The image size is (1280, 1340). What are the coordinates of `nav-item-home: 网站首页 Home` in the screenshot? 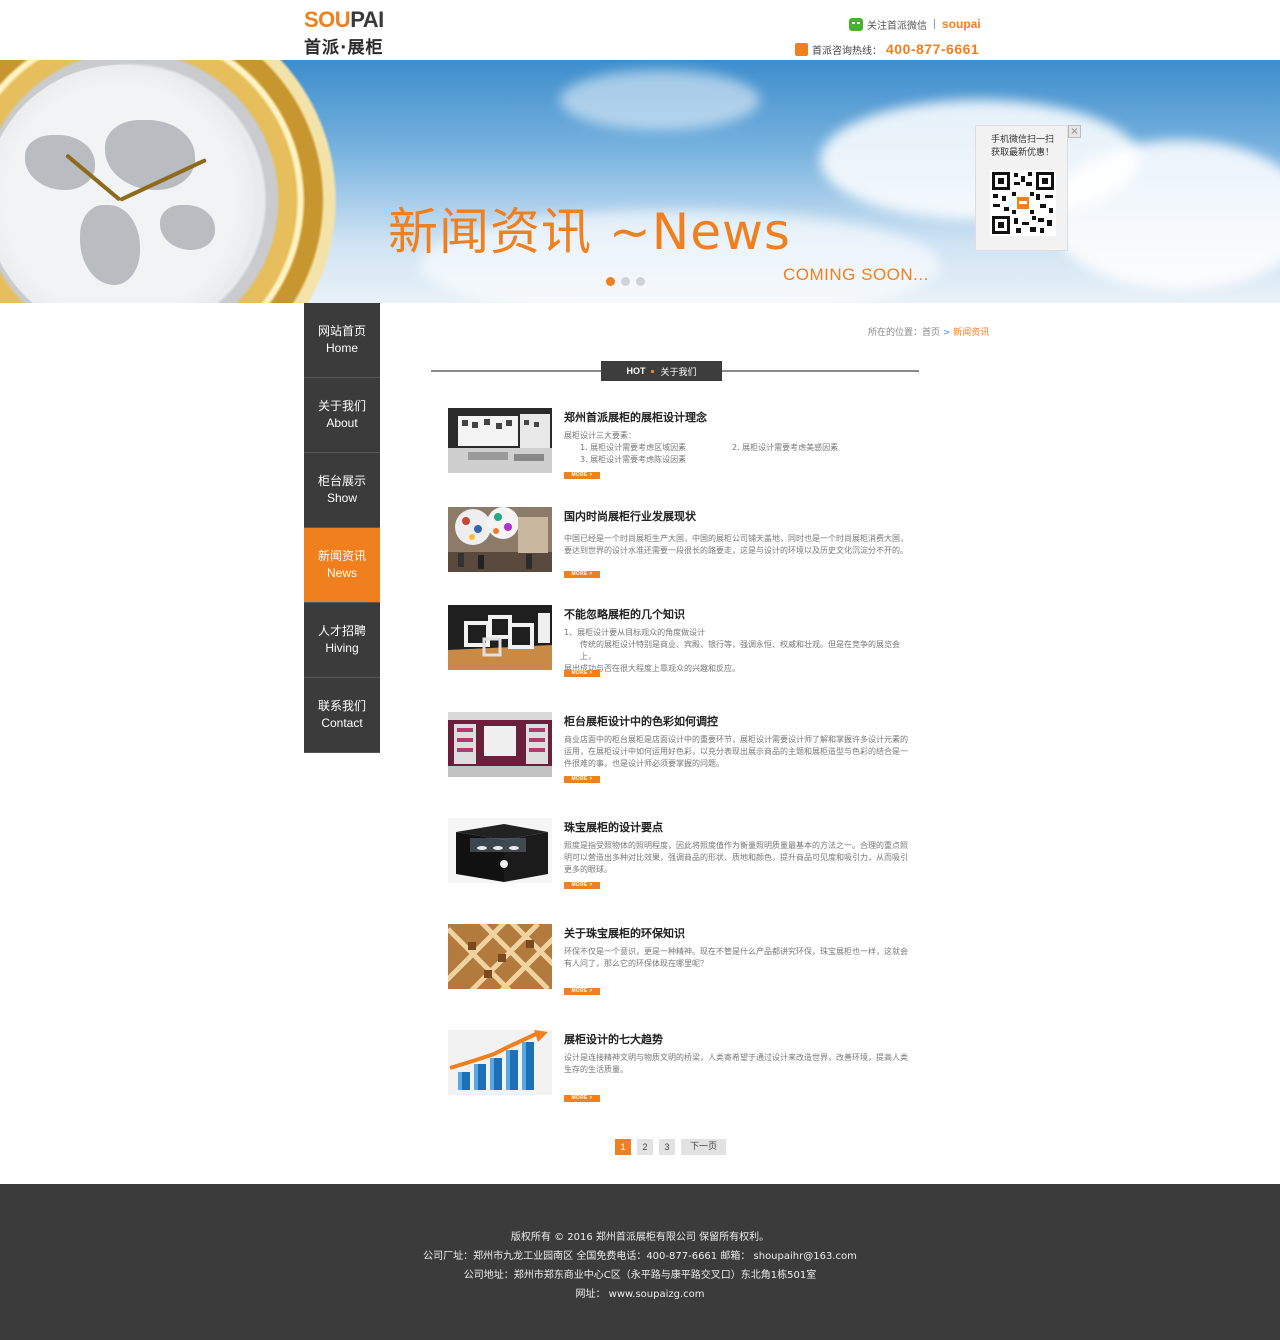 It's located at (342, 340).